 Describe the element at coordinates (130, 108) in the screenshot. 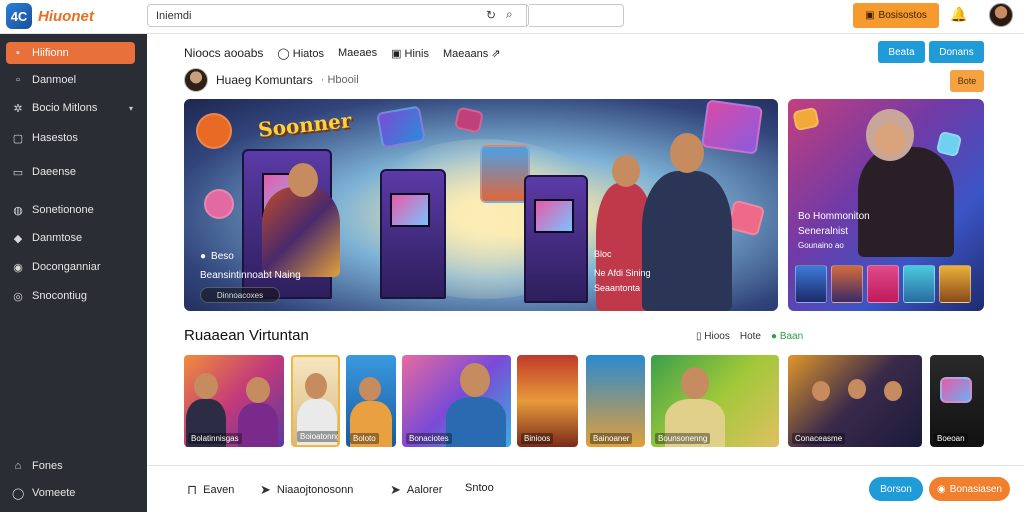

I see `chevron-down-icon: ▾` at that location.